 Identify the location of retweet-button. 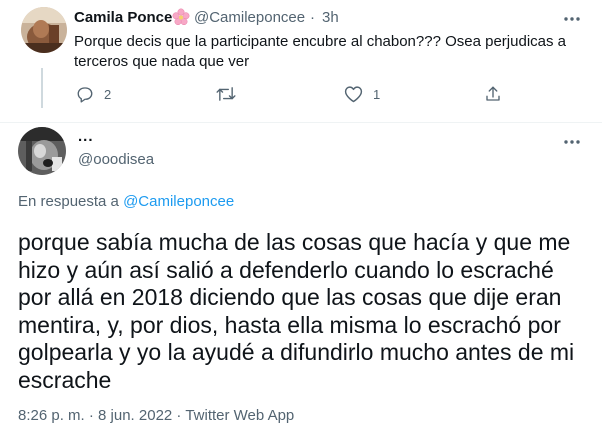
(231, 94).